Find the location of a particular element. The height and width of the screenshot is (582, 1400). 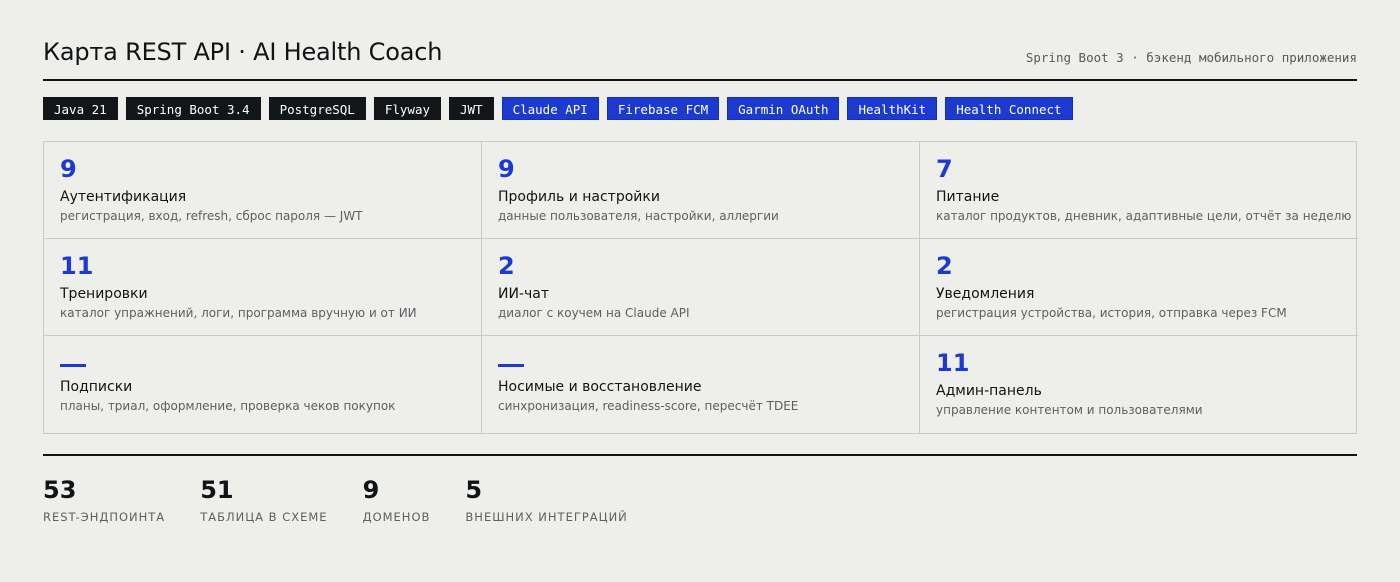

domain-card-ai-chat: 2 ИИ-чат диалог с коучем на Claude API is located at coordinates (701, 287).